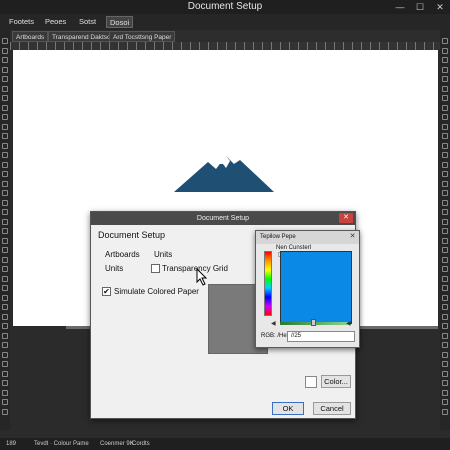 This screenshot has height=450, width=450. Describe the element at coordinates (30, 36) in the screenshot. I see `tab-artboards: Artboards` at that location.